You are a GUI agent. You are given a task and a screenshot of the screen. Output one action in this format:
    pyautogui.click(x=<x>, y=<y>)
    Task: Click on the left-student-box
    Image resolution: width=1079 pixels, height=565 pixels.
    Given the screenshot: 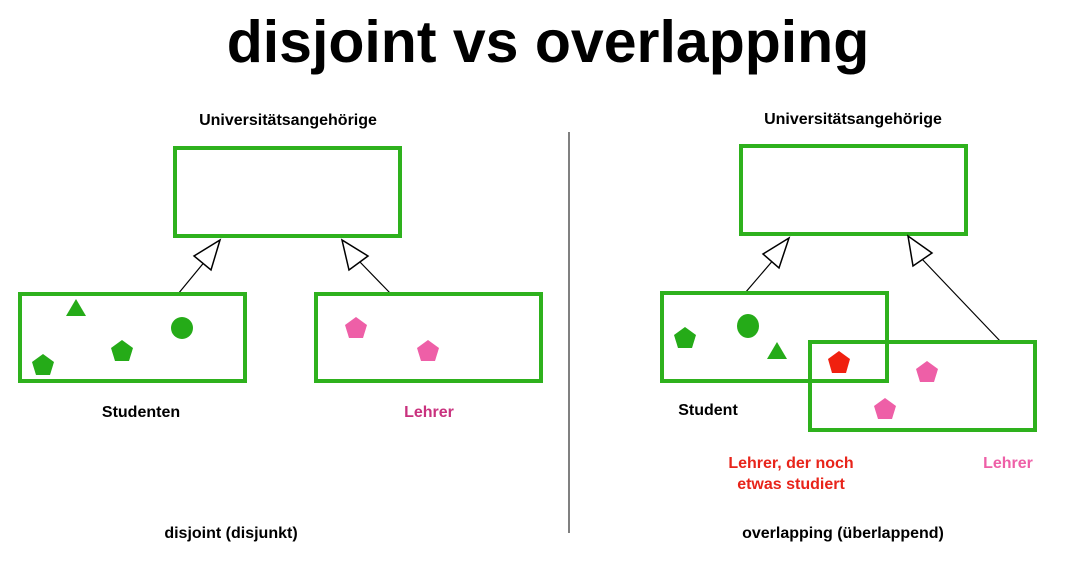 What is the action you would take?
    pyautogui.click(x=132, y=337)
    